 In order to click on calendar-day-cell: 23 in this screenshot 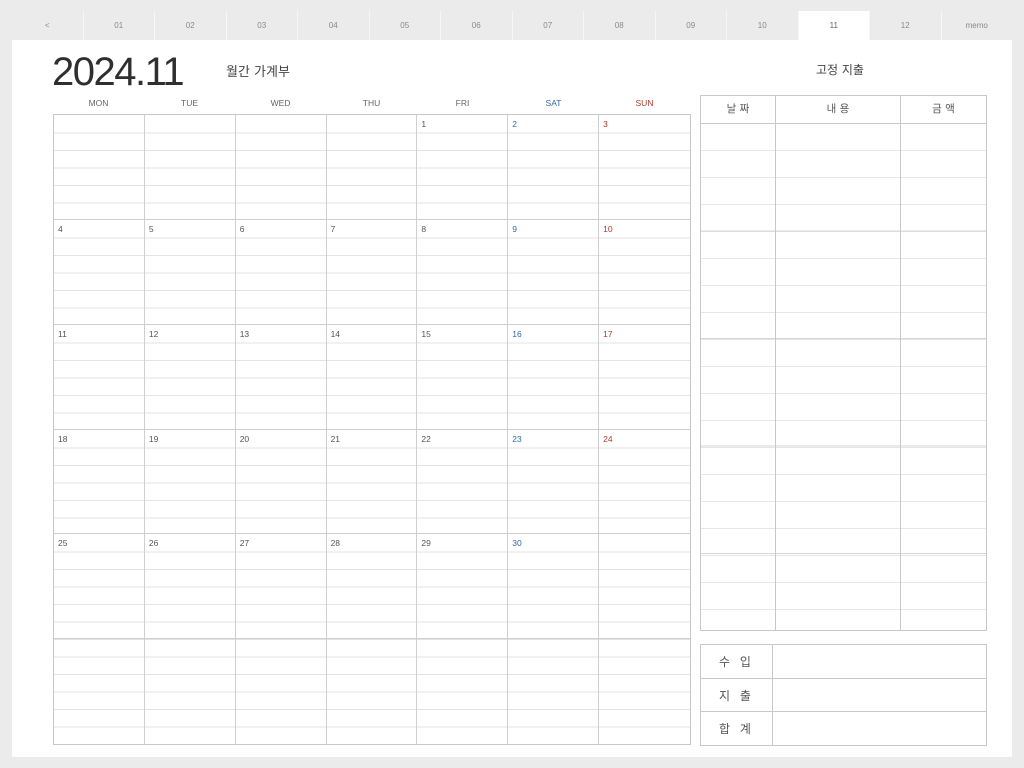, I will do `click(554, 482)`.